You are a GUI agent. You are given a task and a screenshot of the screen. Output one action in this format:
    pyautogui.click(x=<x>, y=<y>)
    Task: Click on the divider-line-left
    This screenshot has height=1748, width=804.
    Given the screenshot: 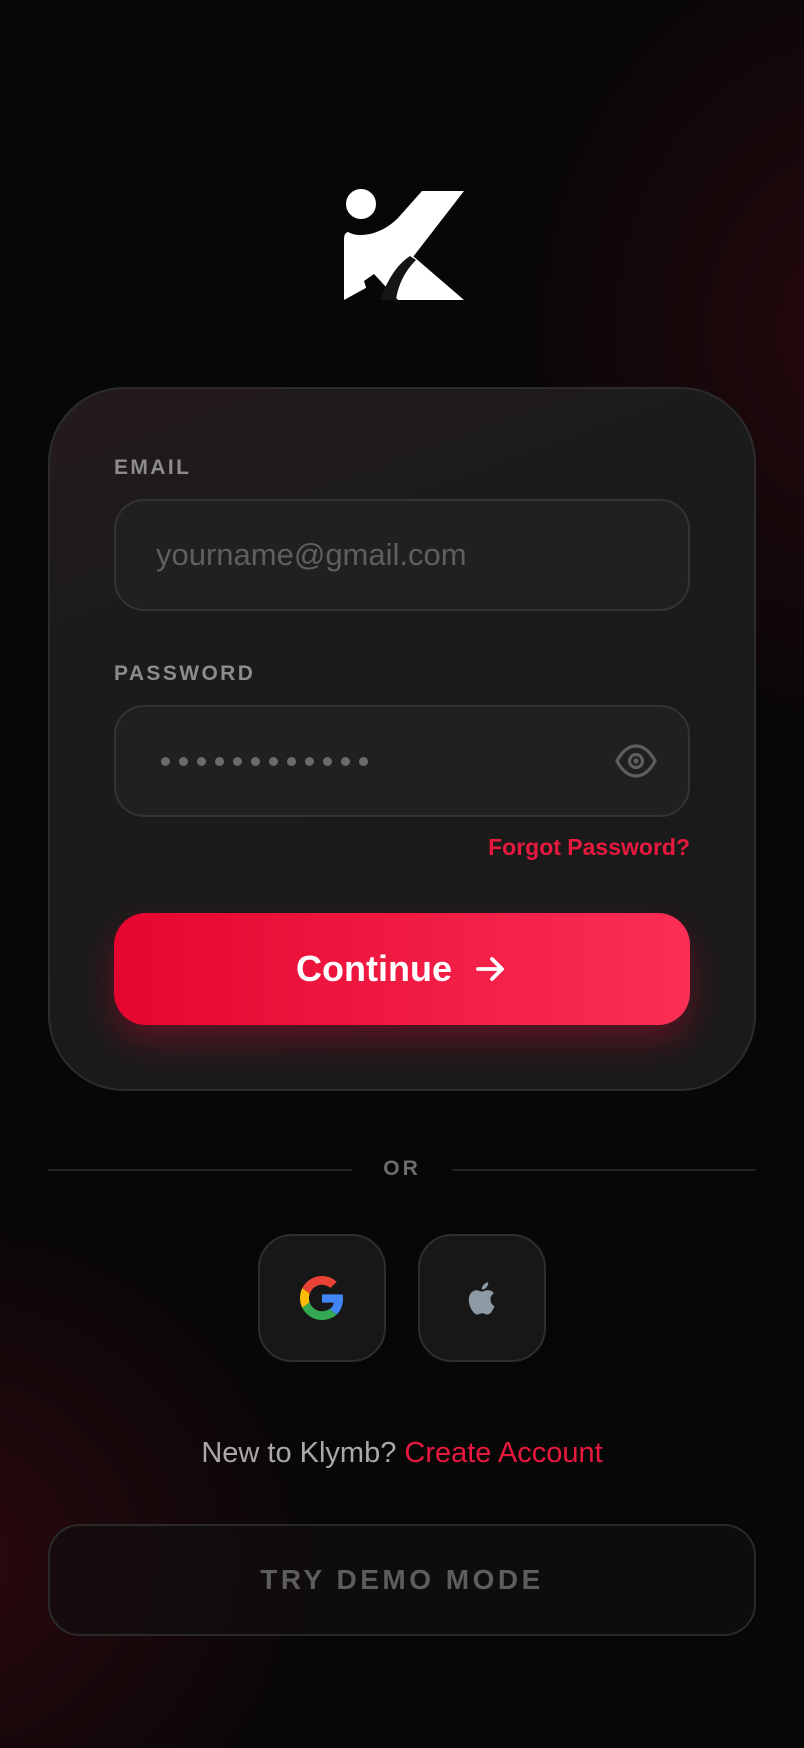 What is the action you would take?
    pyautogui.click(x=200, y=1170)
    